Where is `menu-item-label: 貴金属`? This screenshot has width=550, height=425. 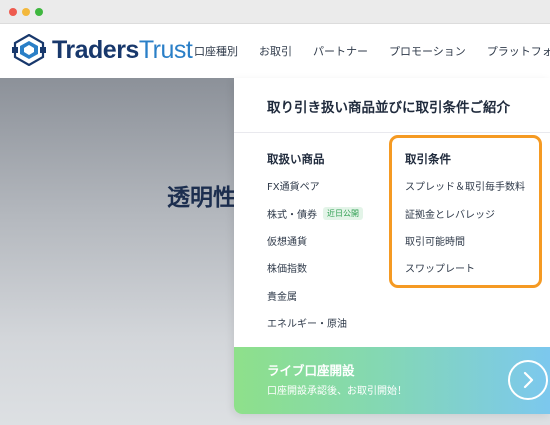
menu-item-label: 貴金属 is located at coordinates (282, 297).